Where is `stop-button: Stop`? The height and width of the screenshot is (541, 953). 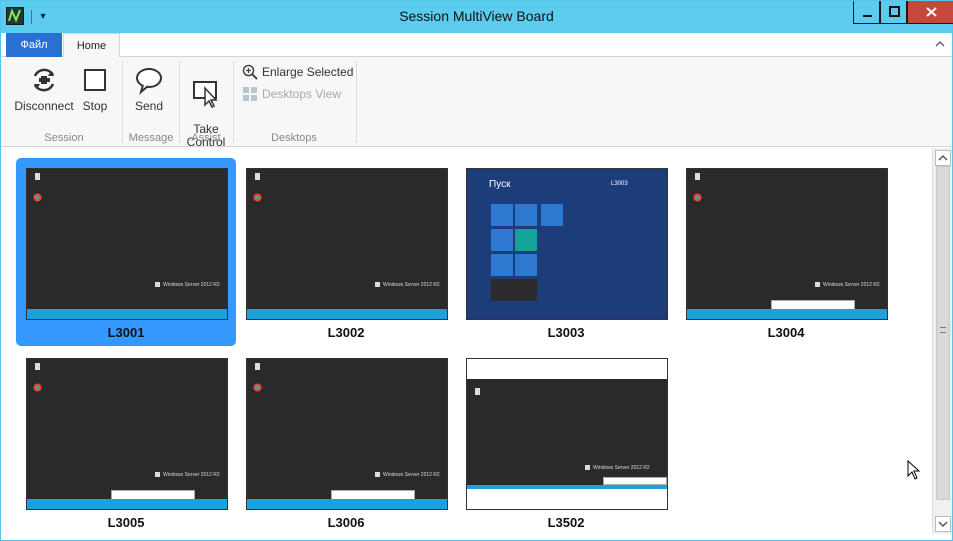 stop-button: Stop is located at coordinates (95, 89).